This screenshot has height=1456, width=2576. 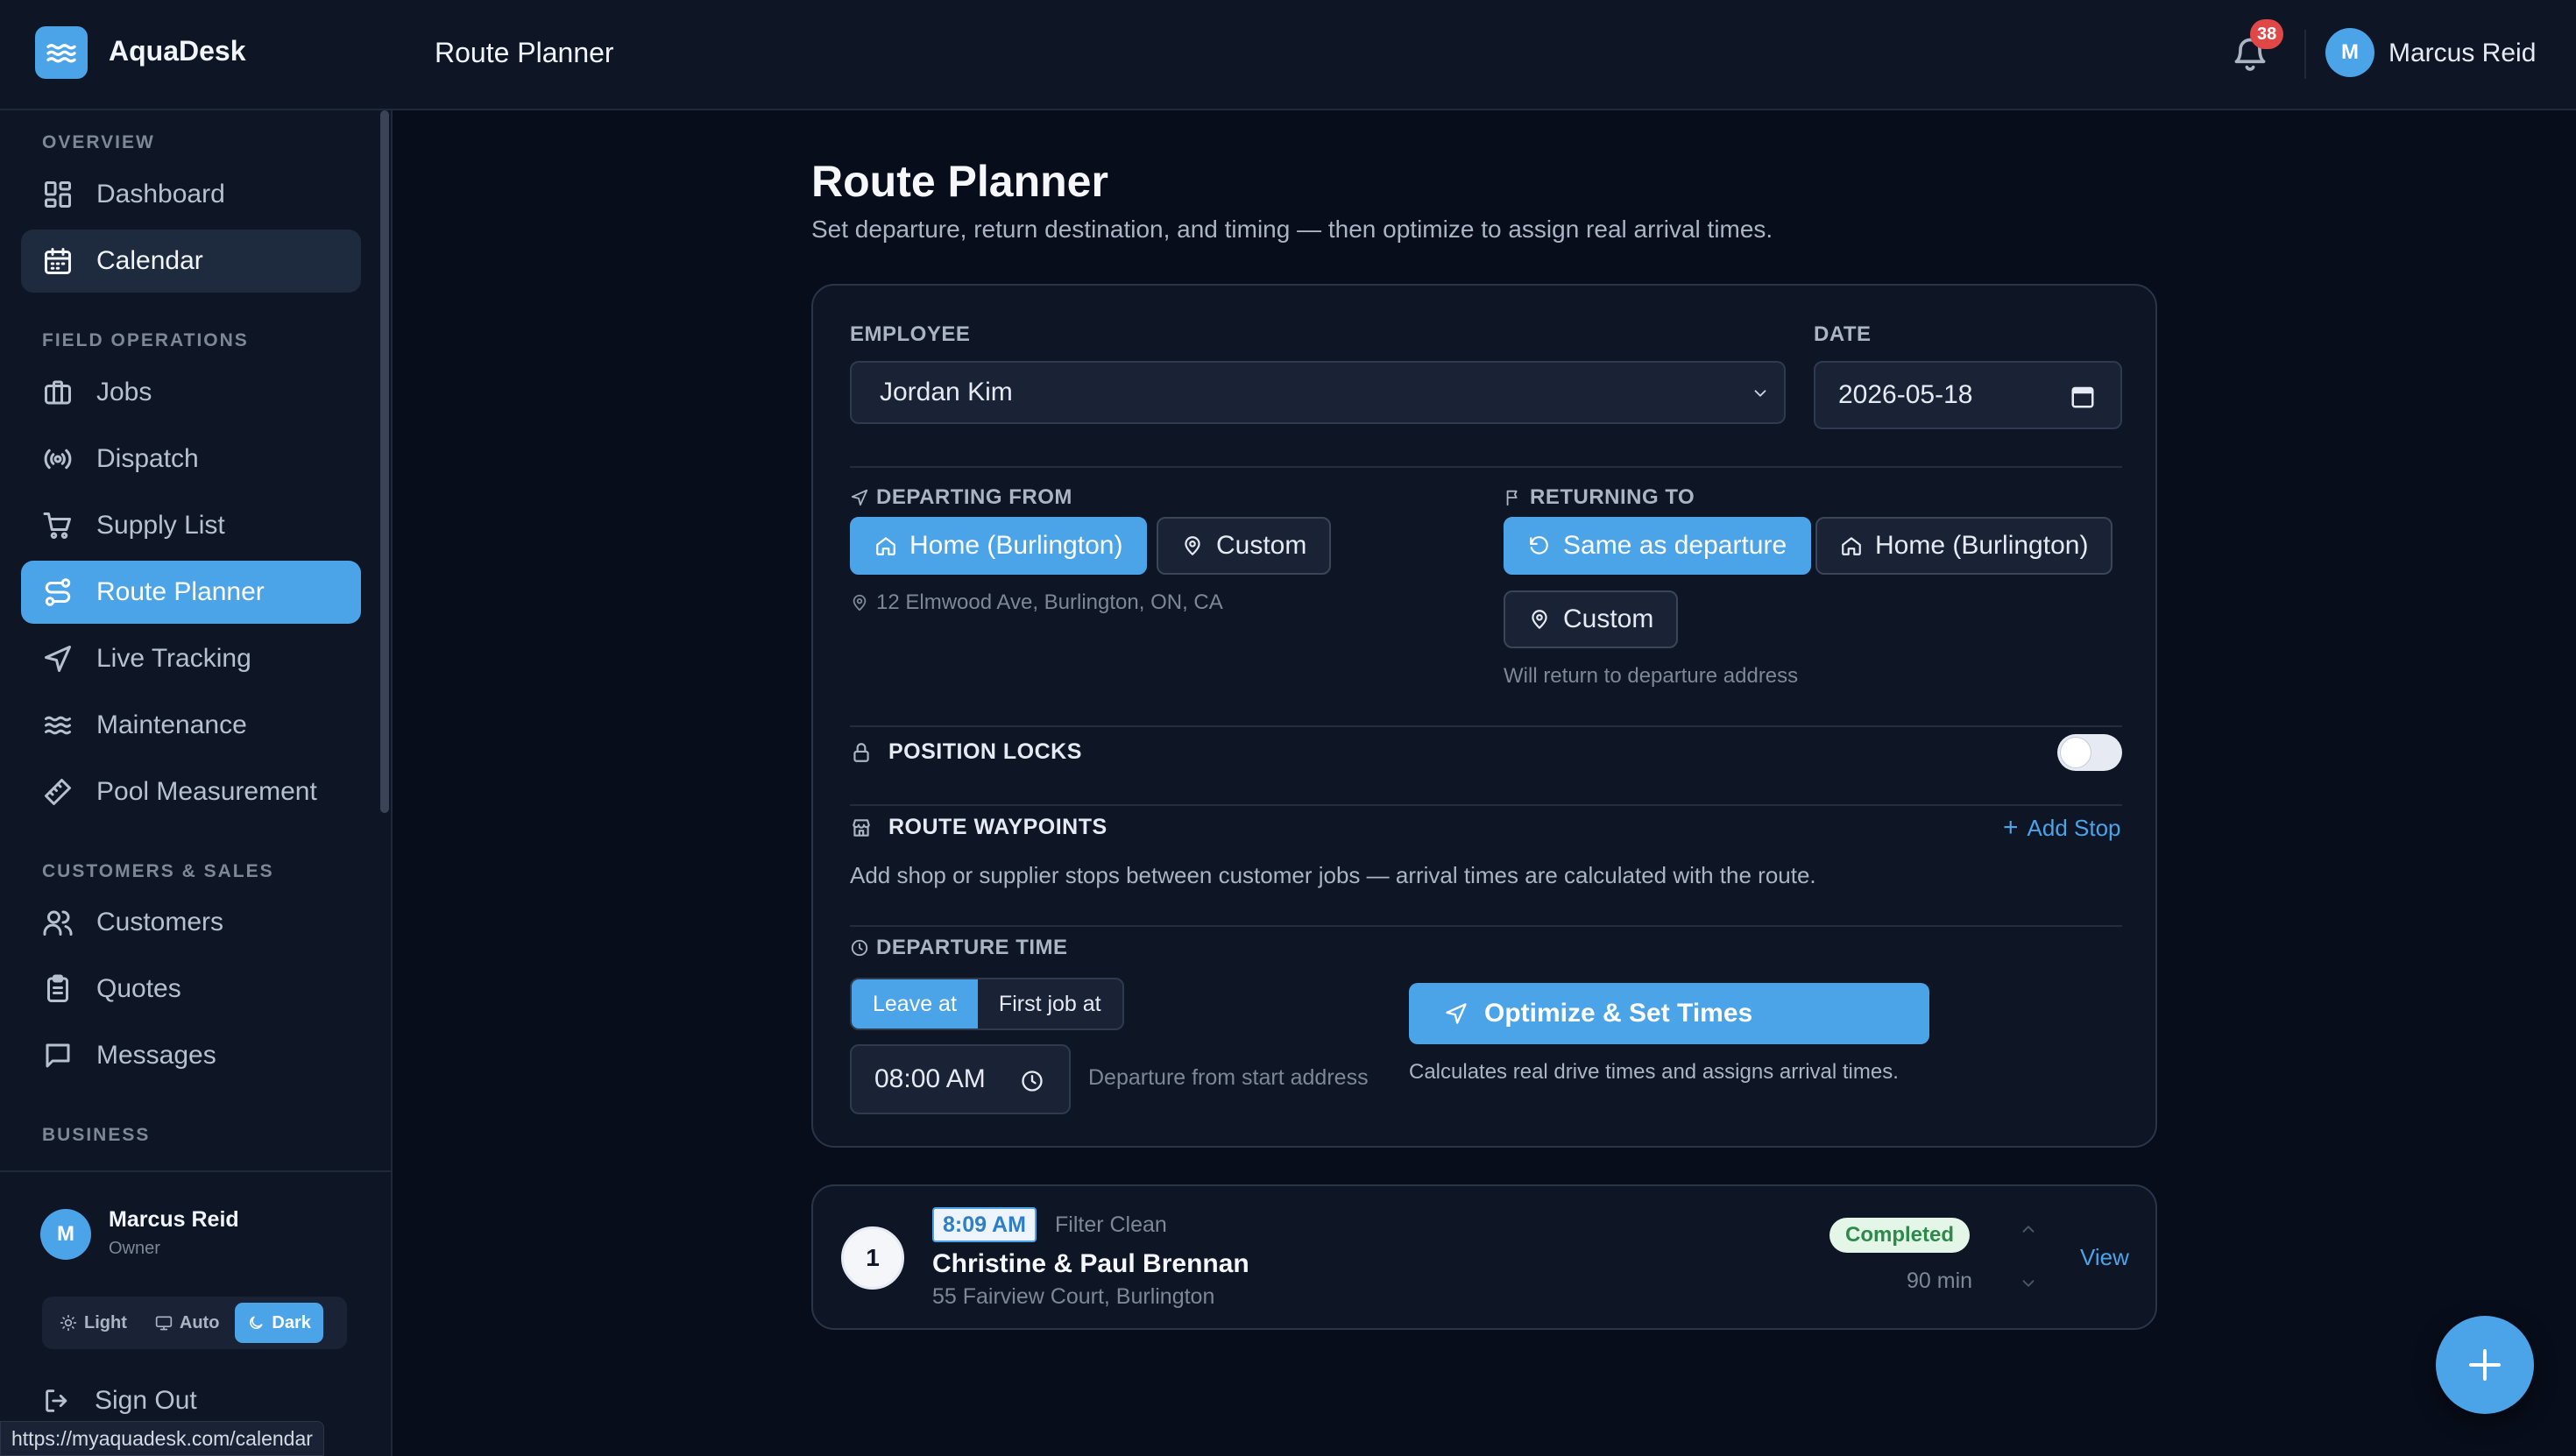 I want to click on returning-custom-label: Custom, so click(x=1608, y=618).